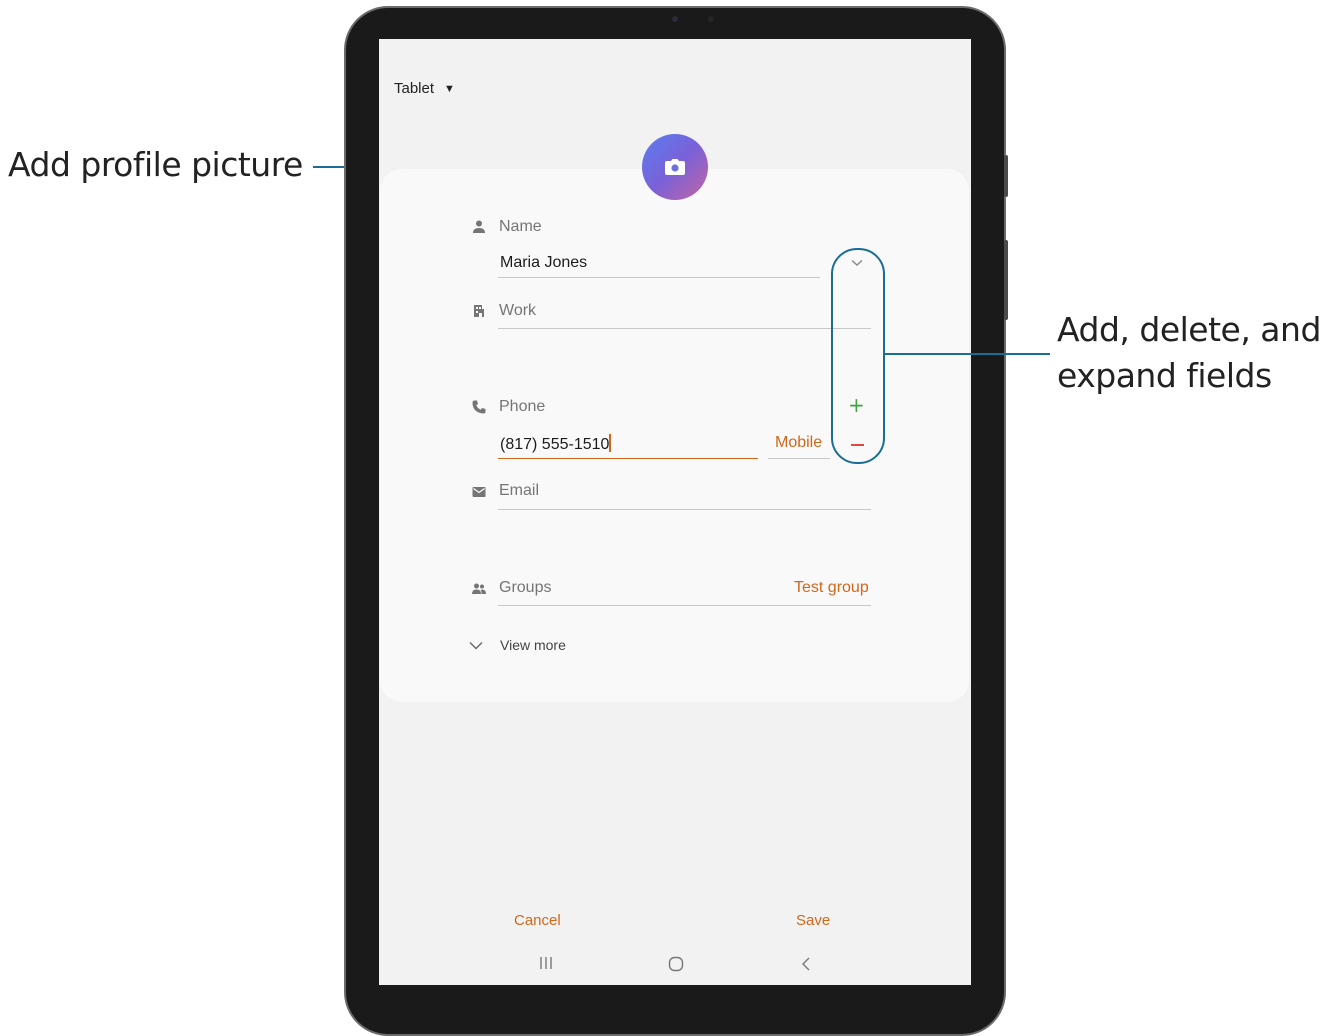  Describe the element at coordinates (858, 356) in the screenshot. I see `callout-bracket-fields` at that location.